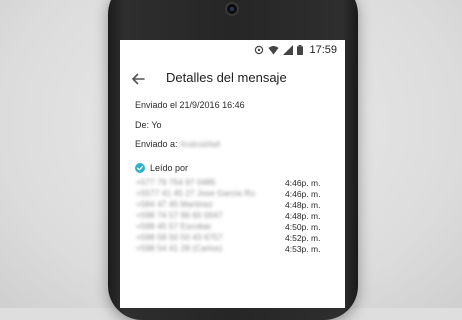 Image resolution: width=462 pixels, height=320 pixels. I want to click on sent-date: Enviado el 21/9/2016 16:46, so click(190, 105).